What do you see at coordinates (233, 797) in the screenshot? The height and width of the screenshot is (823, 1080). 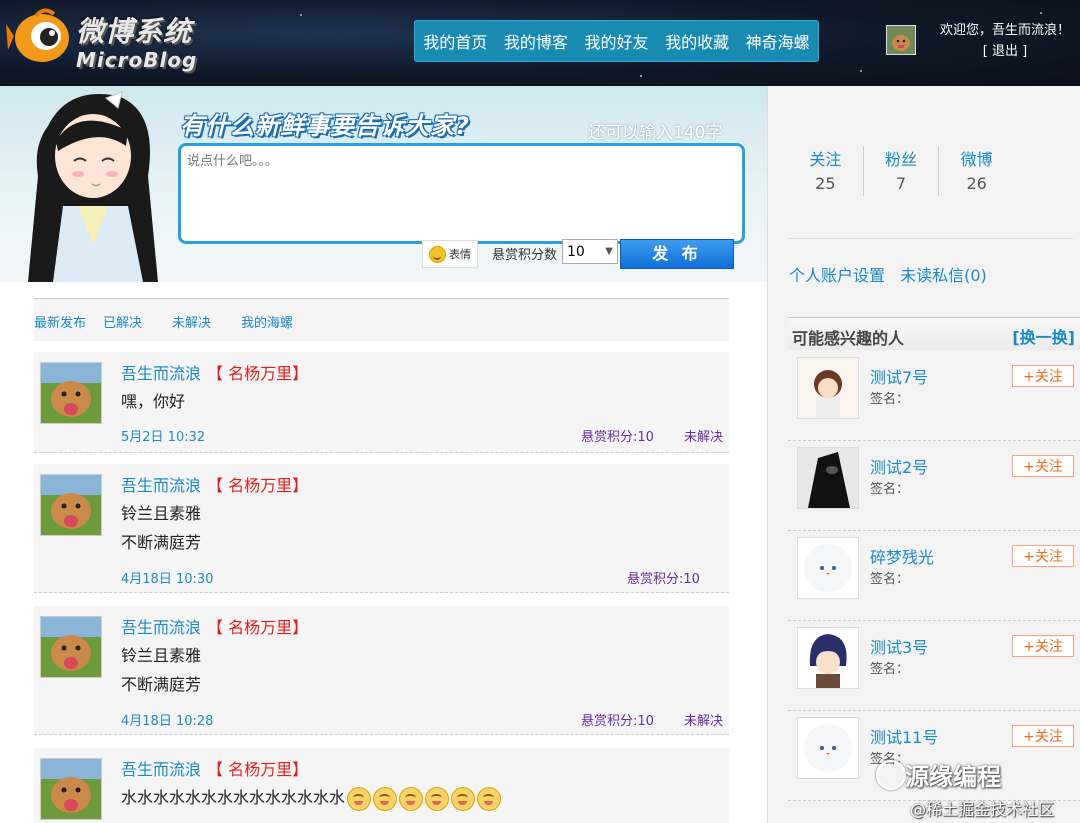 I see `post-text: 水水水水水水水水水水水水水水` at bounding box center [233, 797].